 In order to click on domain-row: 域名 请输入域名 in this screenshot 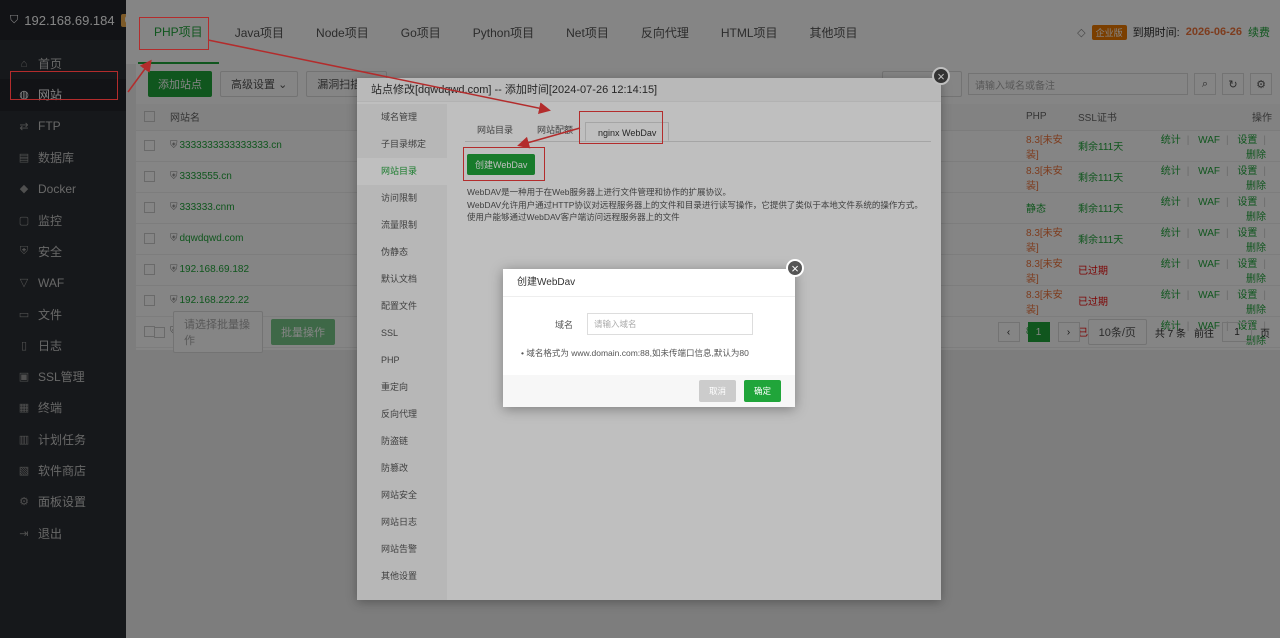, I will do `click(649, 324)`.